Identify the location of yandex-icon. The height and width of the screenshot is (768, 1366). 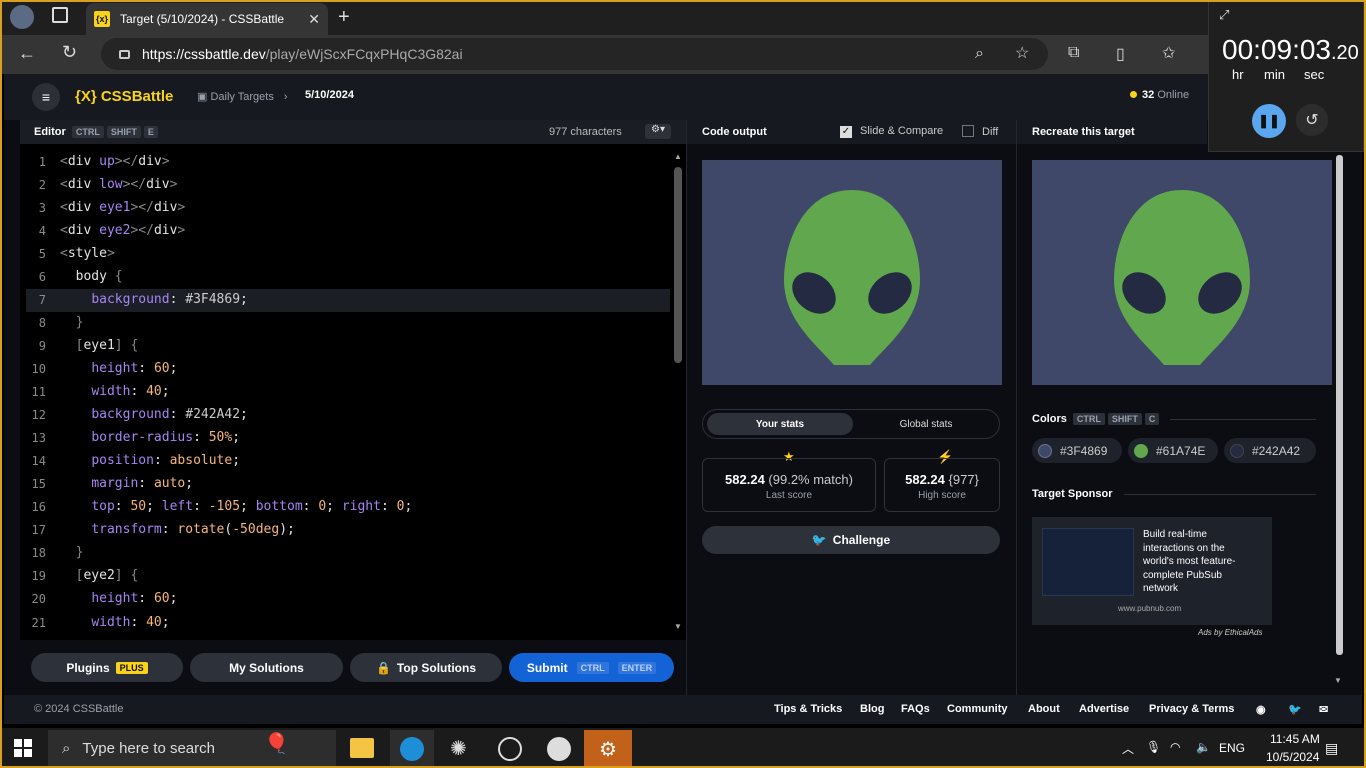
(559, 749).